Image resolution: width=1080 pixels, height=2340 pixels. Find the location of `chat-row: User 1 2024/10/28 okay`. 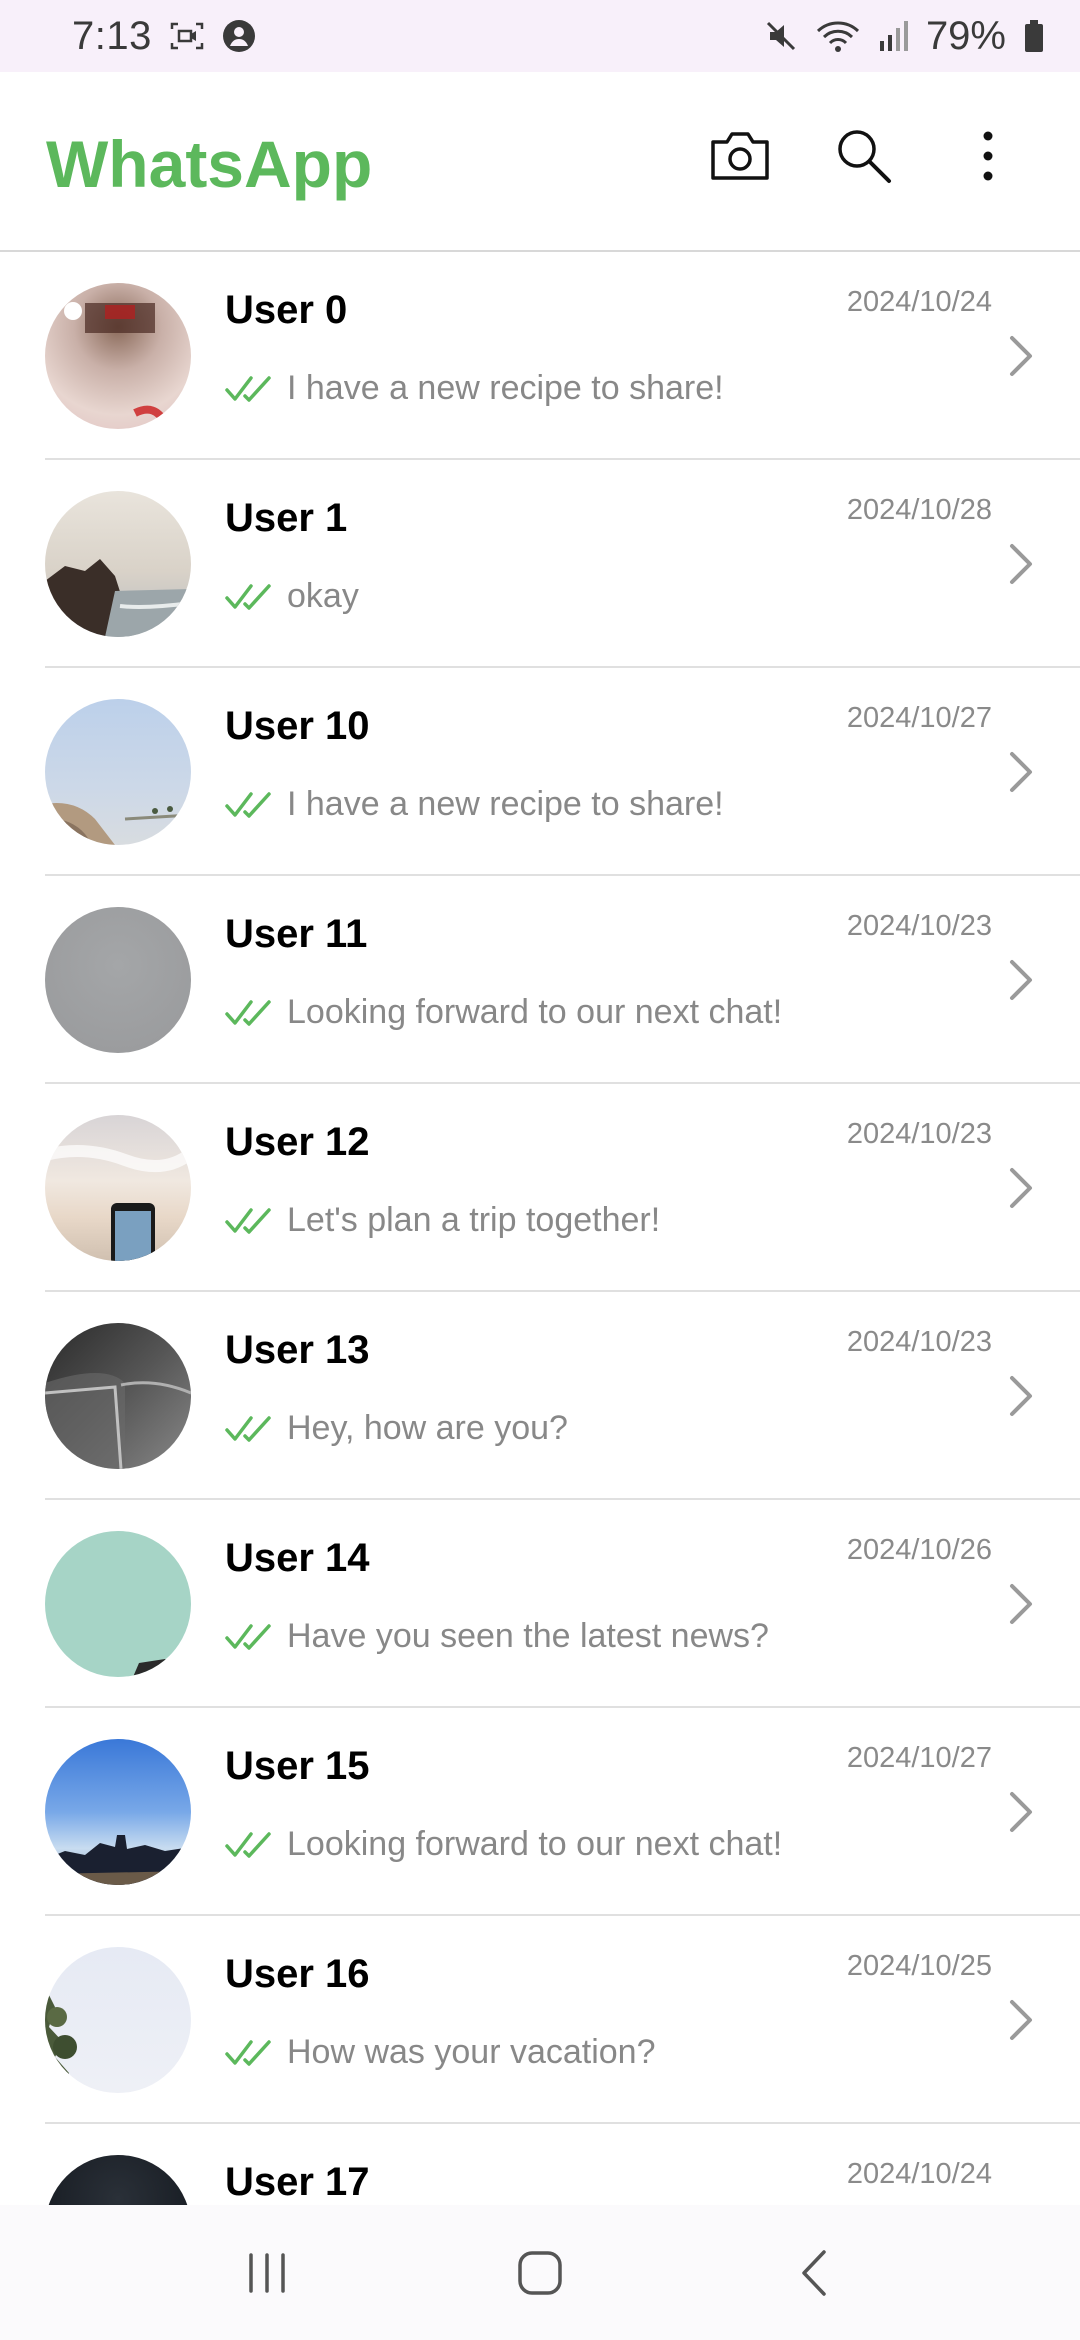

chat-row: User 1 2024/10/28 okay is located at coordinates (562, 564).